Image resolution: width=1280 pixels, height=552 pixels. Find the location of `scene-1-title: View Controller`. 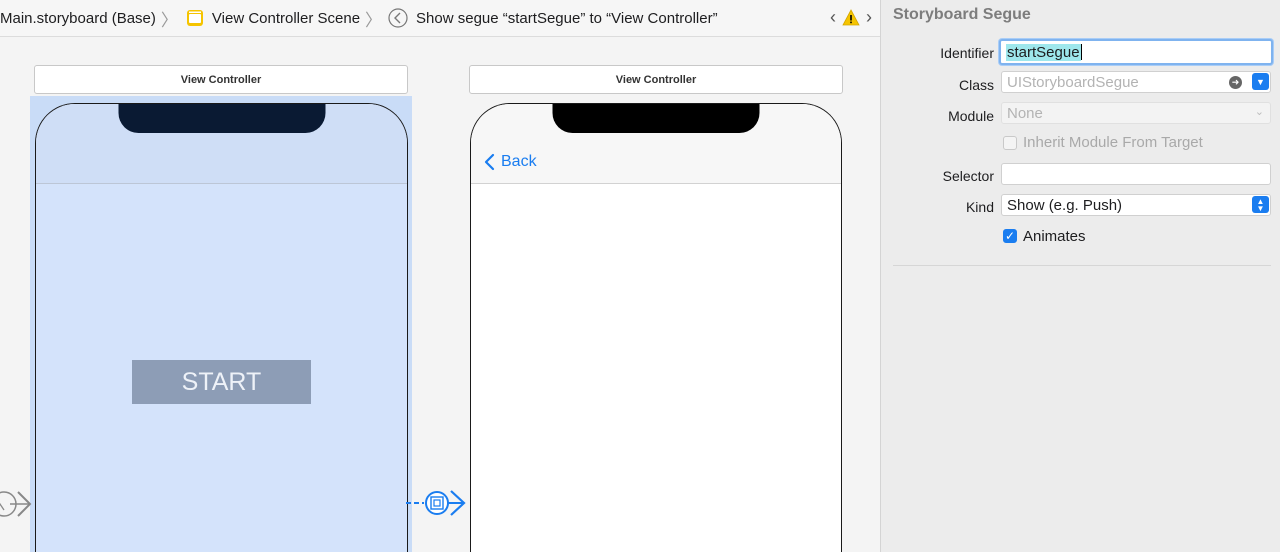

scene-1-title: View Controller is located at coordinates (221, 79).